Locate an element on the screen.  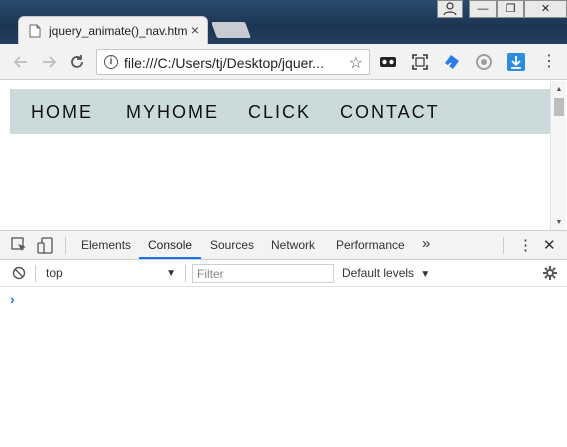
filter-input is located at coordinates (263, 273).